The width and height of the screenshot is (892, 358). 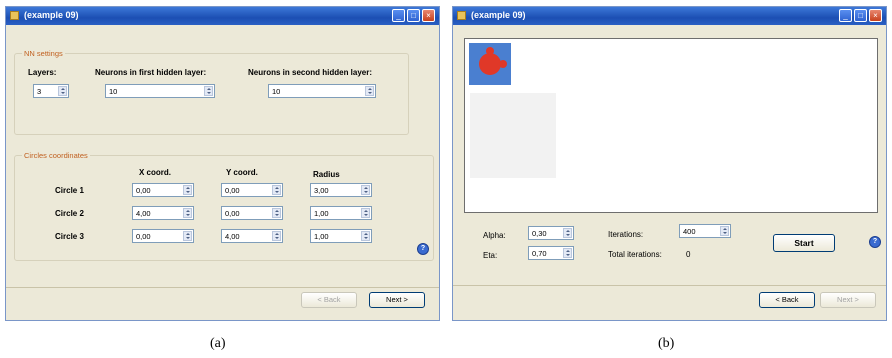 I want to click on spinner-value: 0,70, so click(x=539, y=253).